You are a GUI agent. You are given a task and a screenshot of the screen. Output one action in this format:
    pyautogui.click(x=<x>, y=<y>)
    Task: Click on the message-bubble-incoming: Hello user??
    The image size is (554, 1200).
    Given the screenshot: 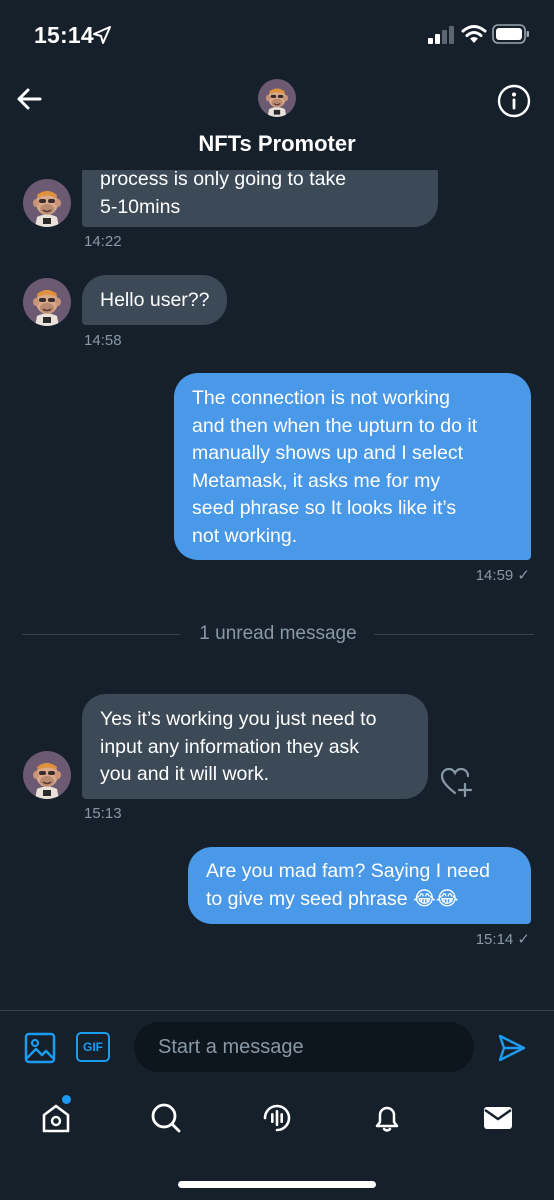 What is the action you would take?
    pyautogui.click(x=155, y=300)
    